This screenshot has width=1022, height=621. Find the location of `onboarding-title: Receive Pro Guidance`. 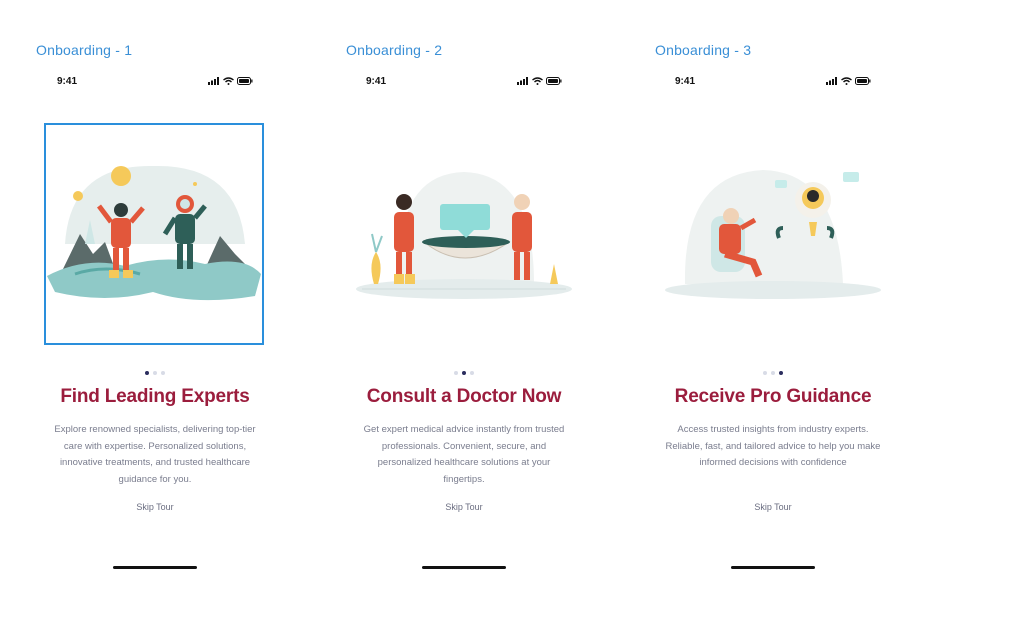

onboarding-title: Receive Pro Guidance is located at coordinates (773, 396).